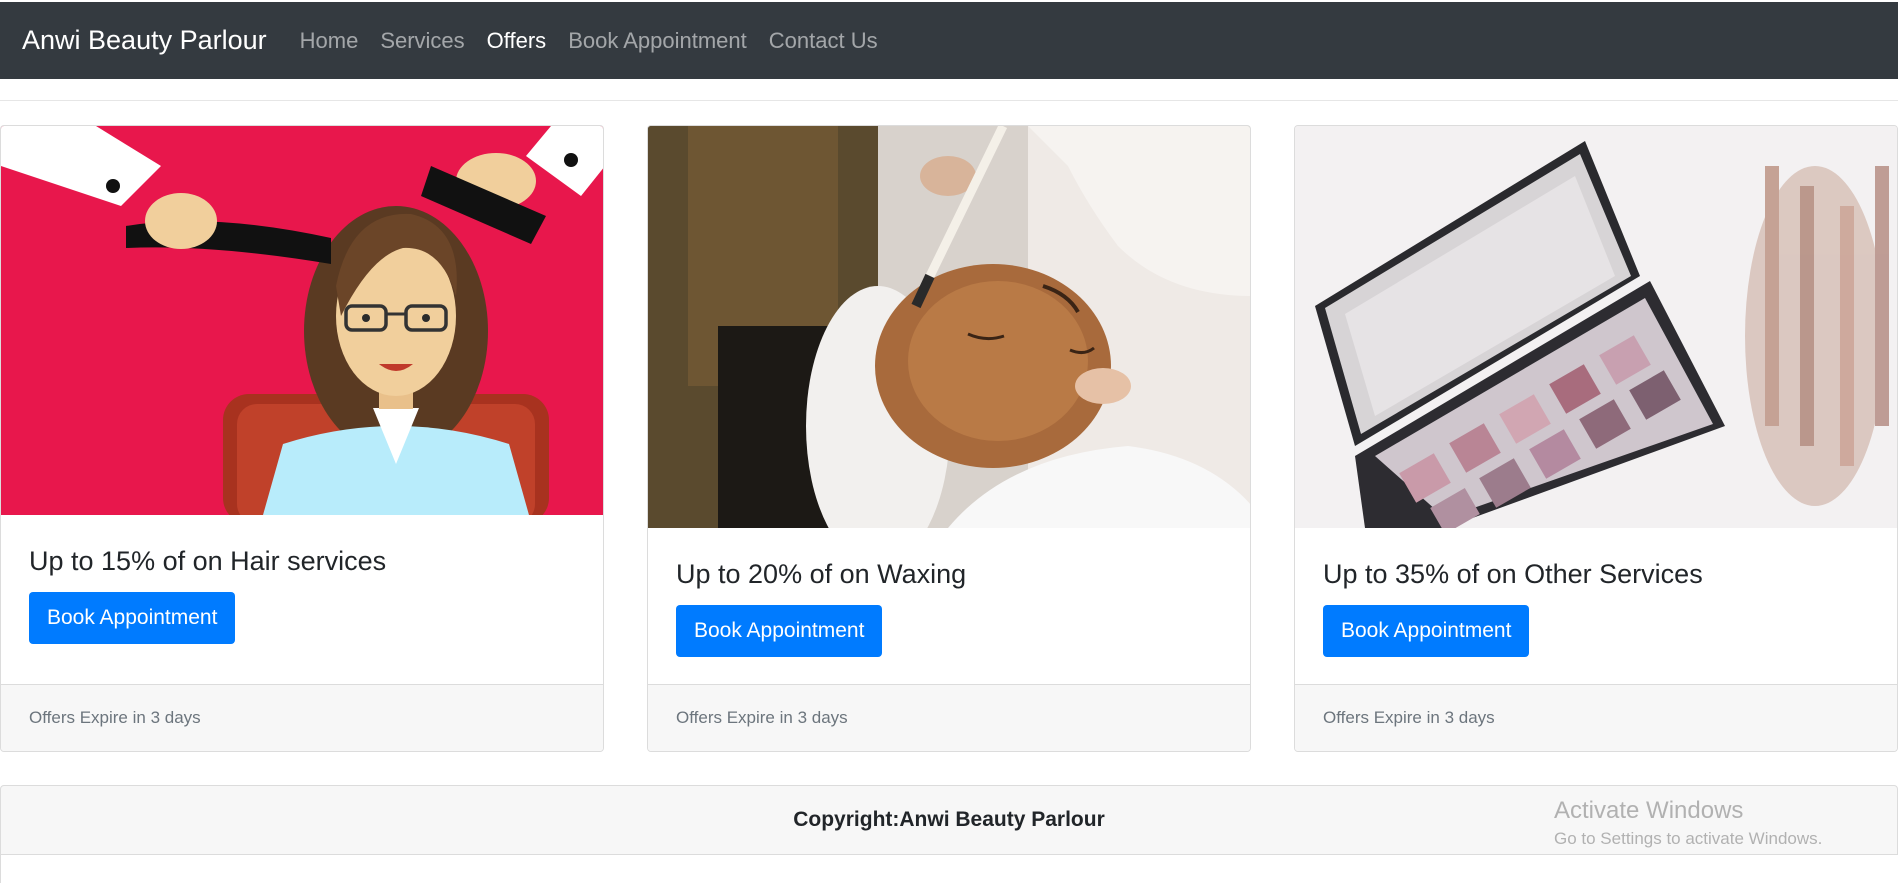  Describe the element at coordinates (823, 41) in the screenshot. I see `nav-contact-us: Contact Us` at that location.